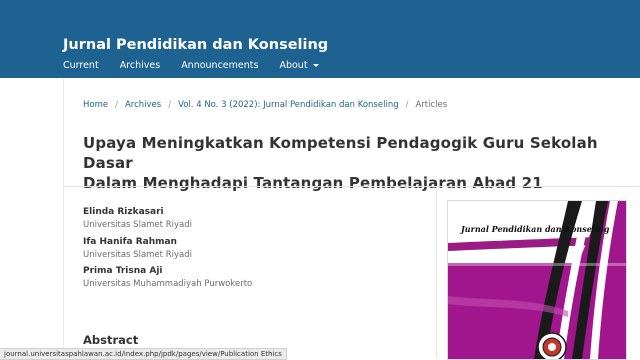  What do you see at coordinates (219, 67) in the screenshot?
I see `nav-announcements: Announcements` at bounding box center [219, 67].